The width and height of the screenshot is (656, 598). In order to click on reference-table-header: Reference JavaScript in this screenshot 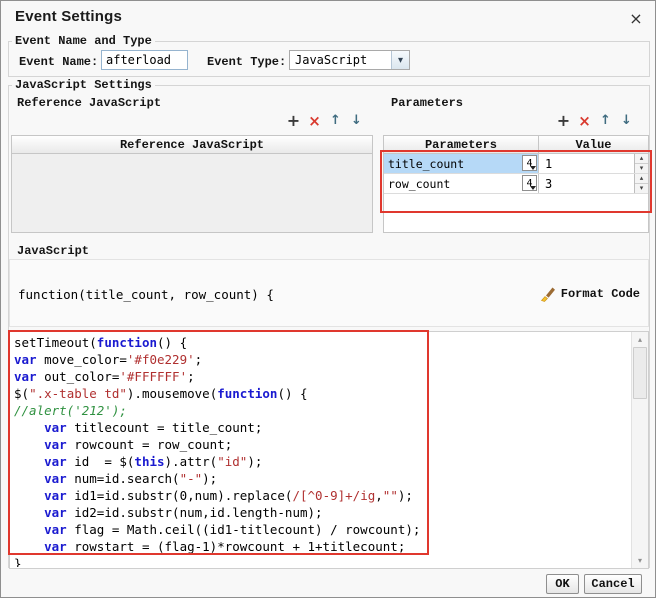, I will do `click(192, 145)`.